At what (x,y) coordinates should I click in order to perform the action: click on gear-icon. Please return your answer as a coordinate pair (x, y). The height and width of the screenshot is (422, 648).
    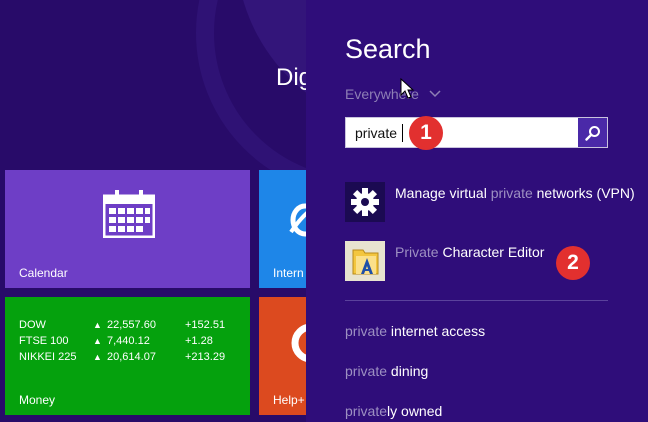
    Looking at the image, I should click on (365, 202).